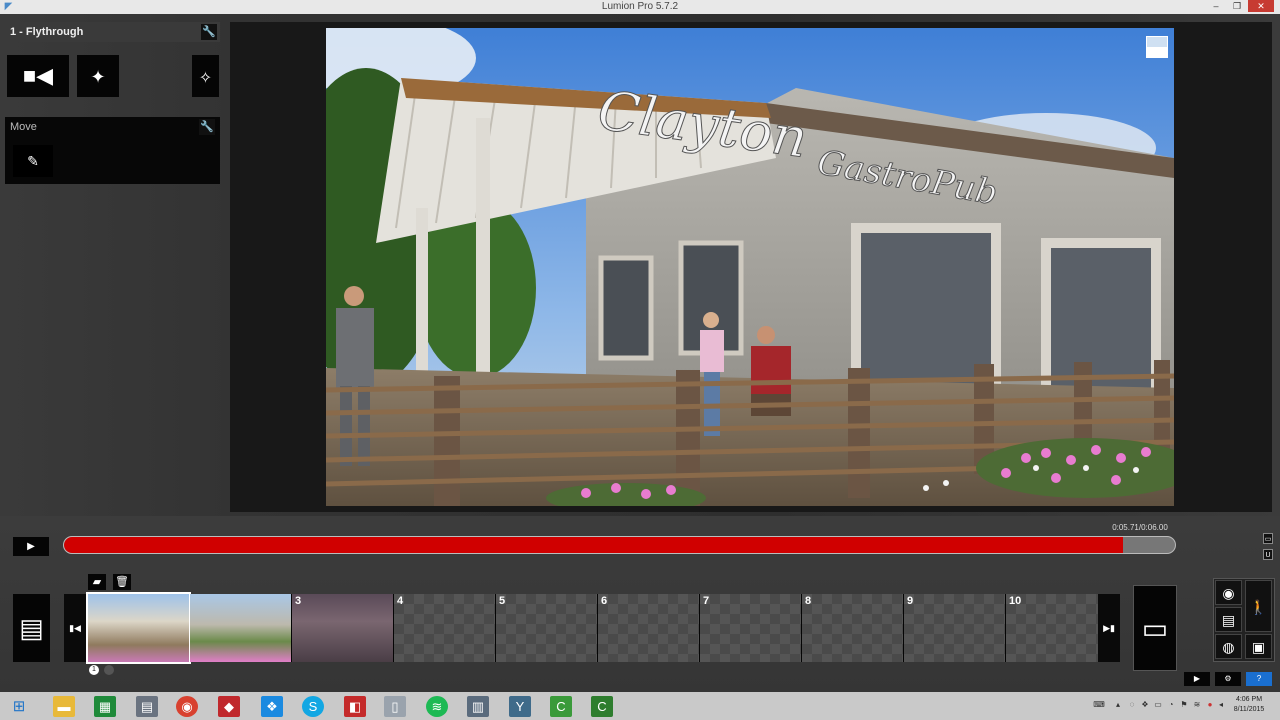 The width and height of the screenshot is (1280, 720). Describe the element at coordinates (8, 6) in the screenshot. I see `lumion-app-icon: ◤` at that location.